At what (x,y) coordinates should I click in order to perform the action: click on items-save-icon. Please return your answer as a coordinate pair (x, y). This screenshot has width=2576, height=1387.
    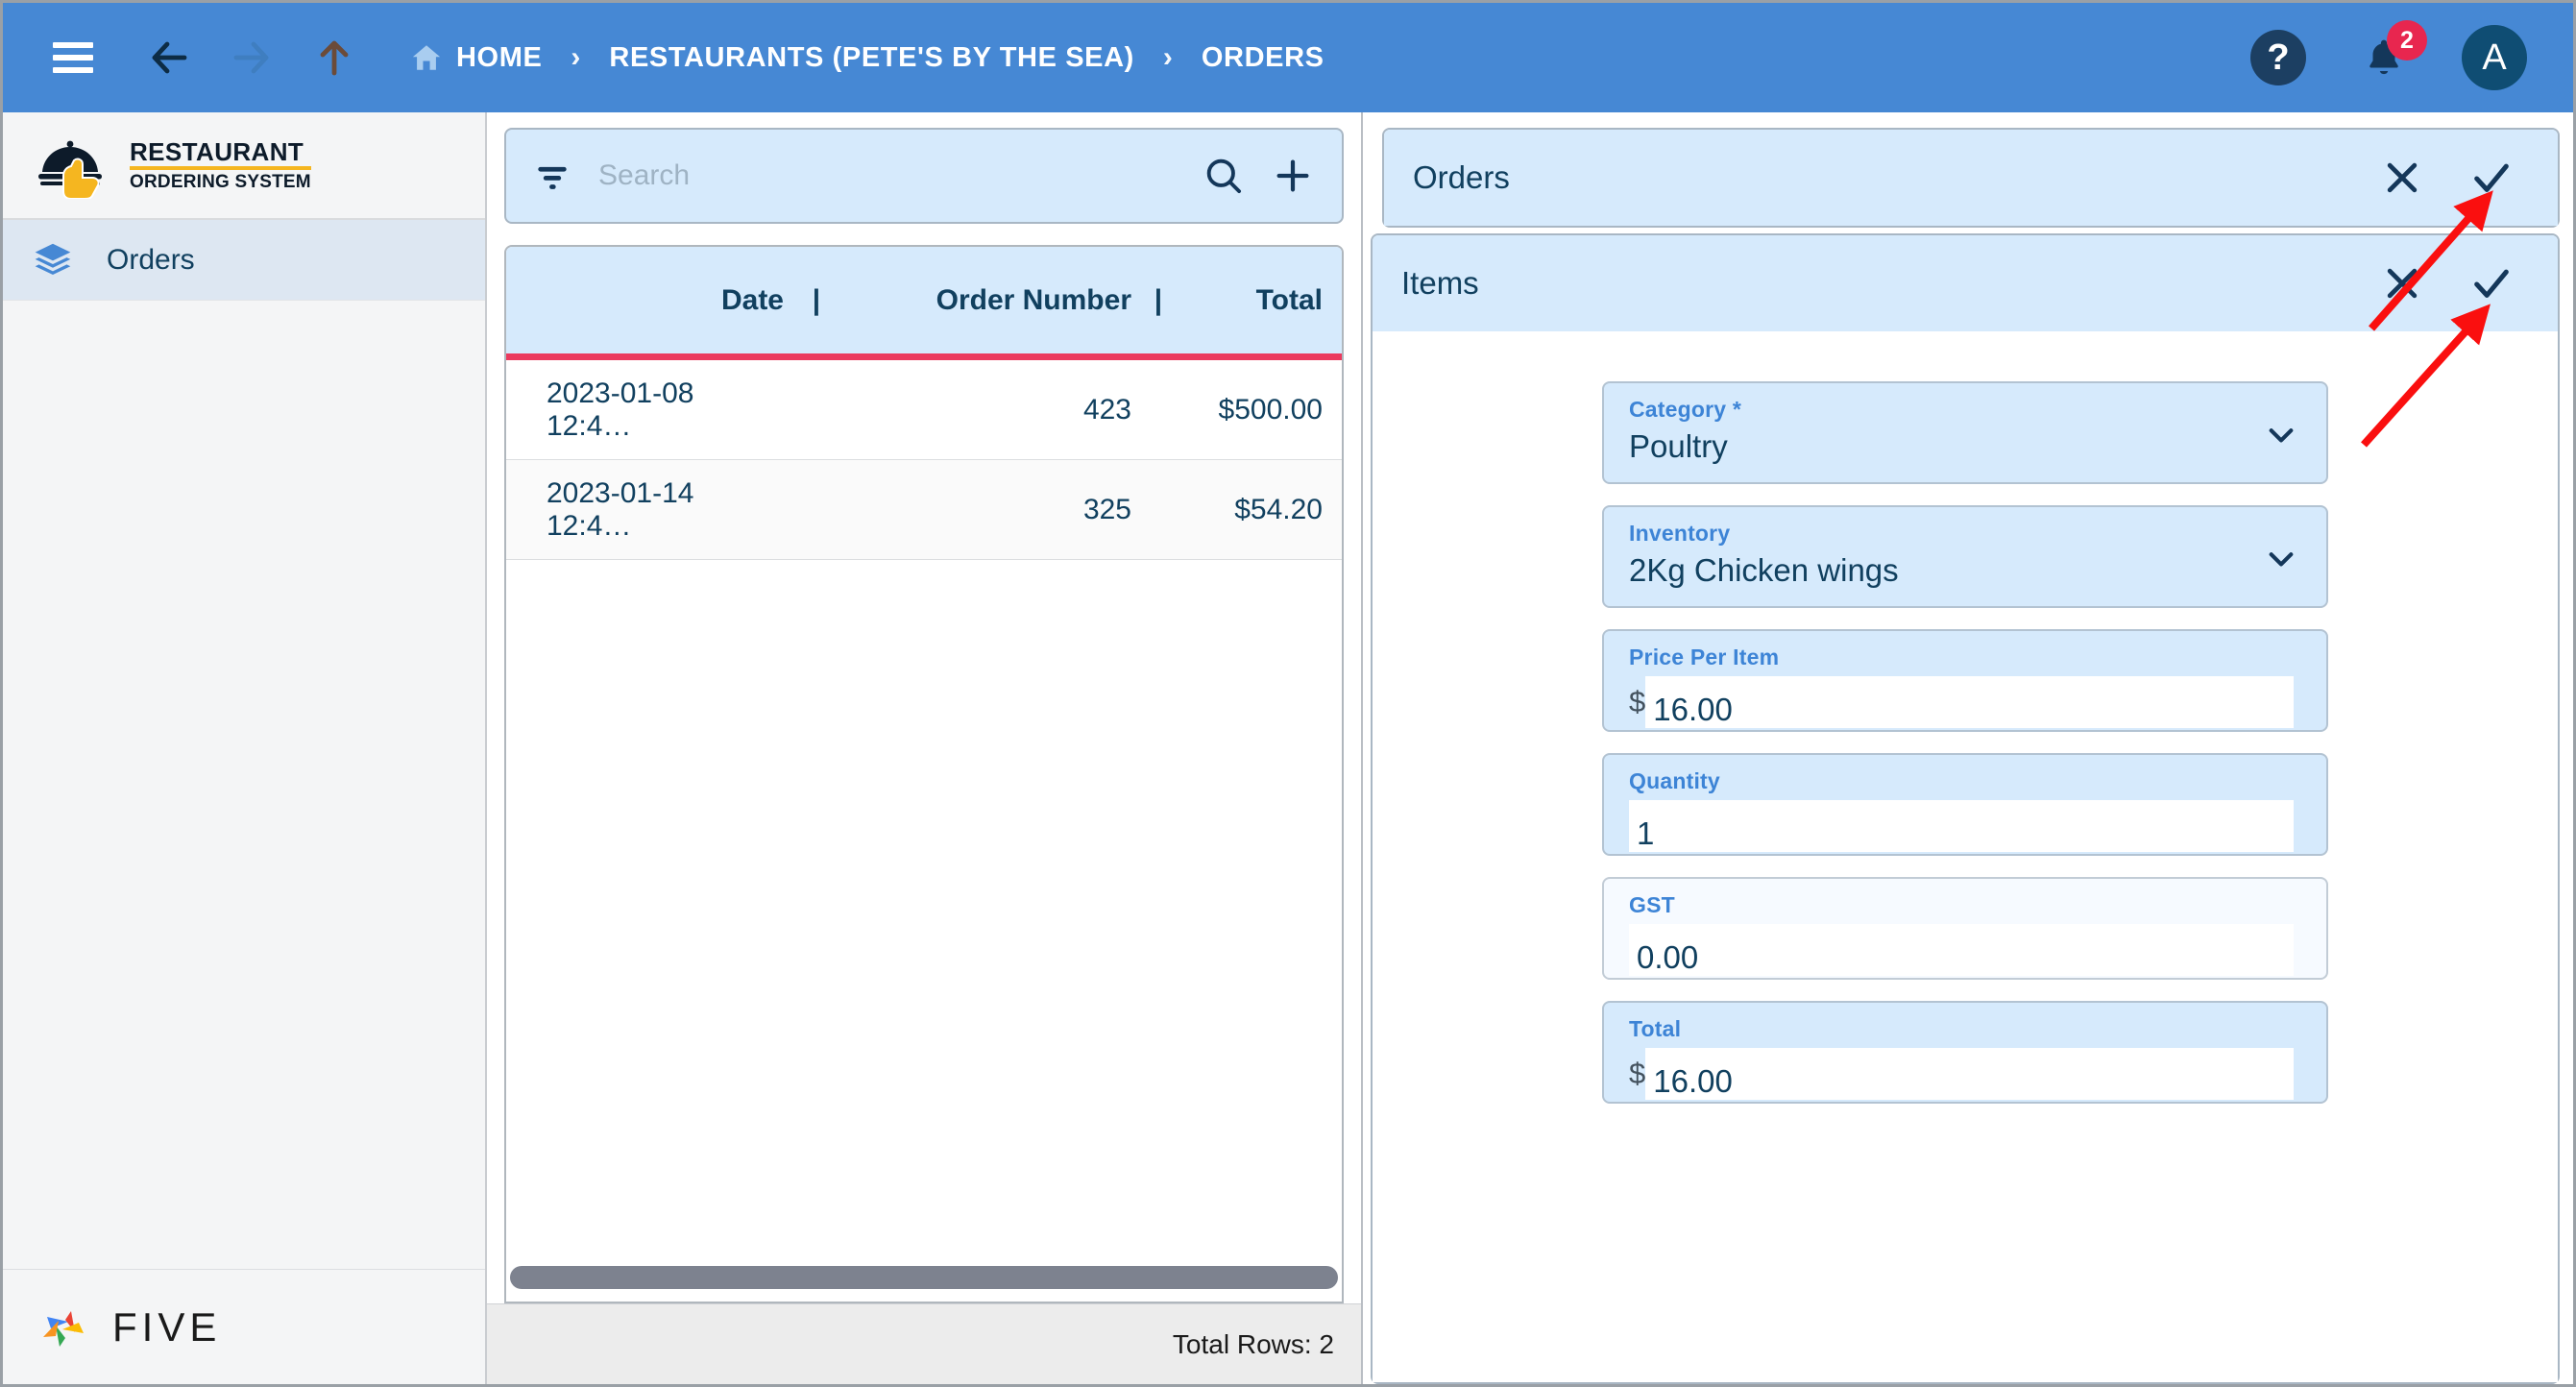
    Looking at the image, I should click on (2491, 283).